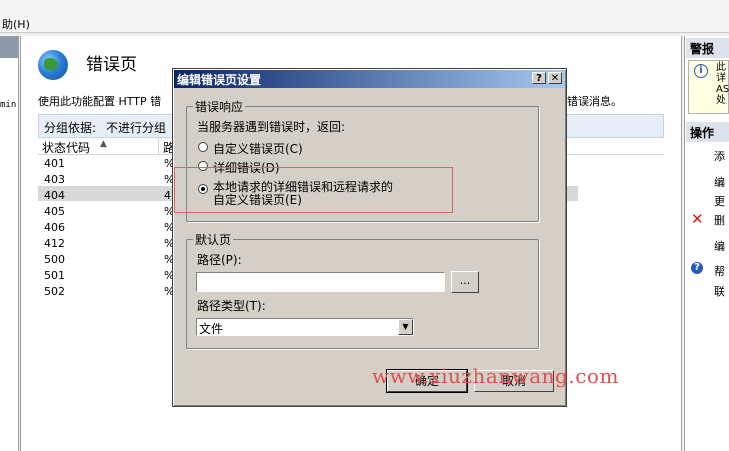  What do you see at coordinates (719, 182) in the screenshot?
I see `action-edit: 编` at bounding box center [719, 182].